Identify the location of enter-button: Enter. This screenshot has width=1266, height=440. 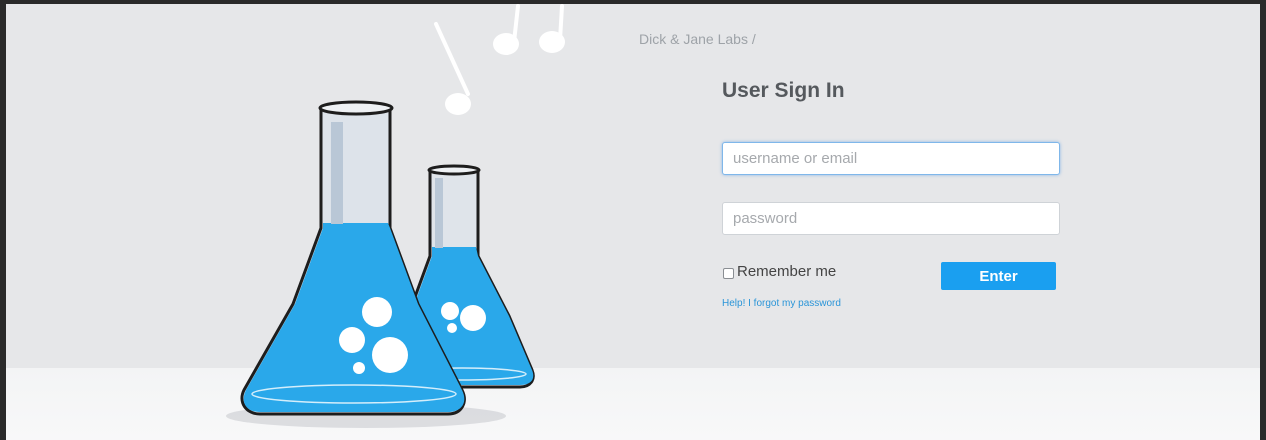
(998, 276).